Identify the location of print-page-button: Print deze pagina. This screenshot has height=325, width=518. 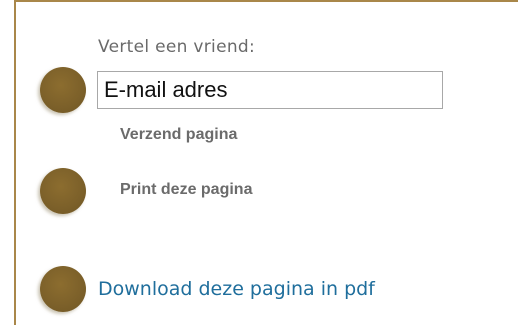
(186, 190).